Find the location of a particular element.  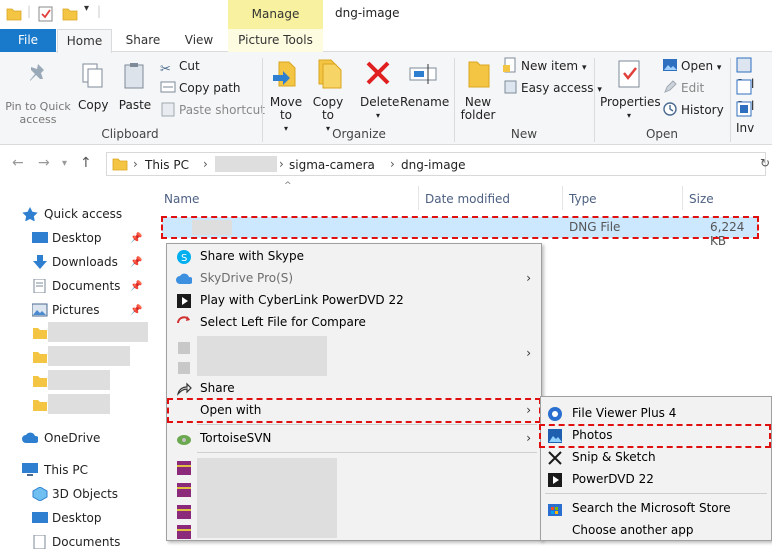

submenu-item-powerdvd: PowerDVD 22 is located at coordinates (656, 479).